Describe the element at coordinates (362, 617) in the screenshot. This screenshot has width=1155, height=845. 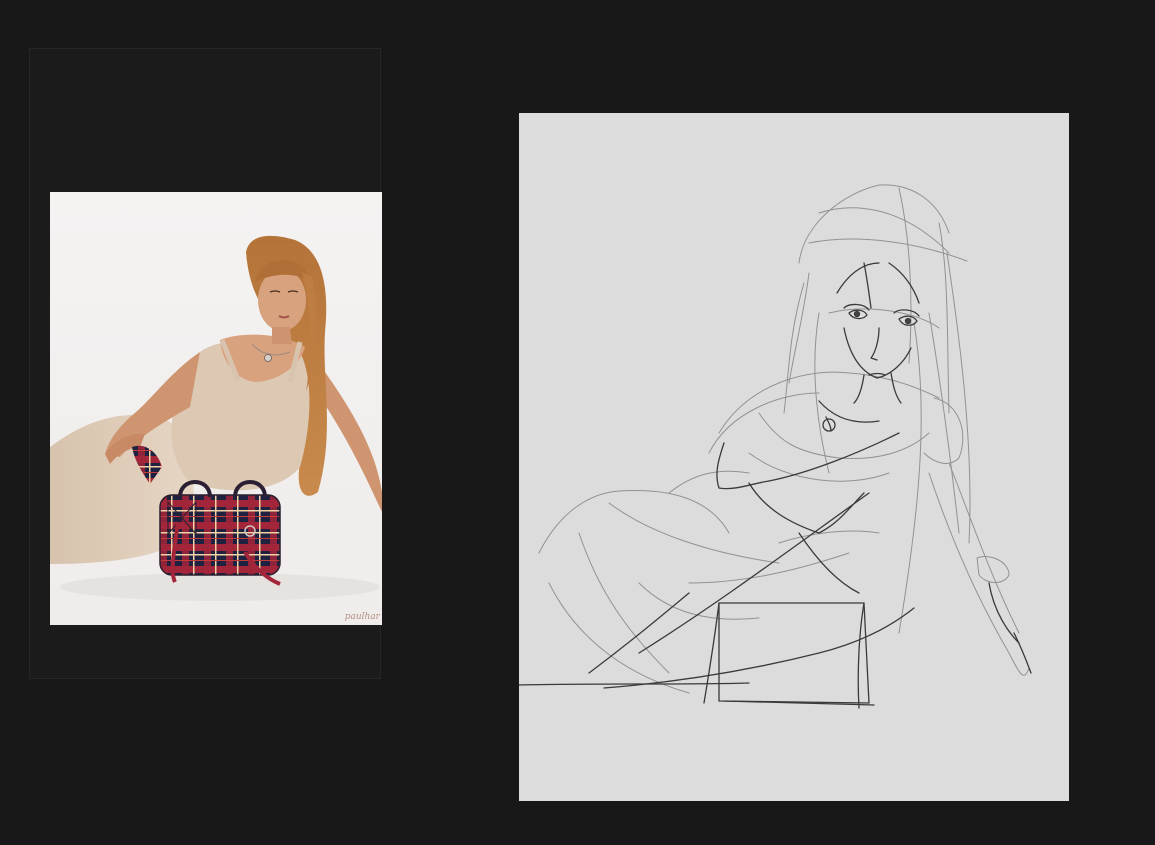
I see `reference-signature: paulhar` at that location.